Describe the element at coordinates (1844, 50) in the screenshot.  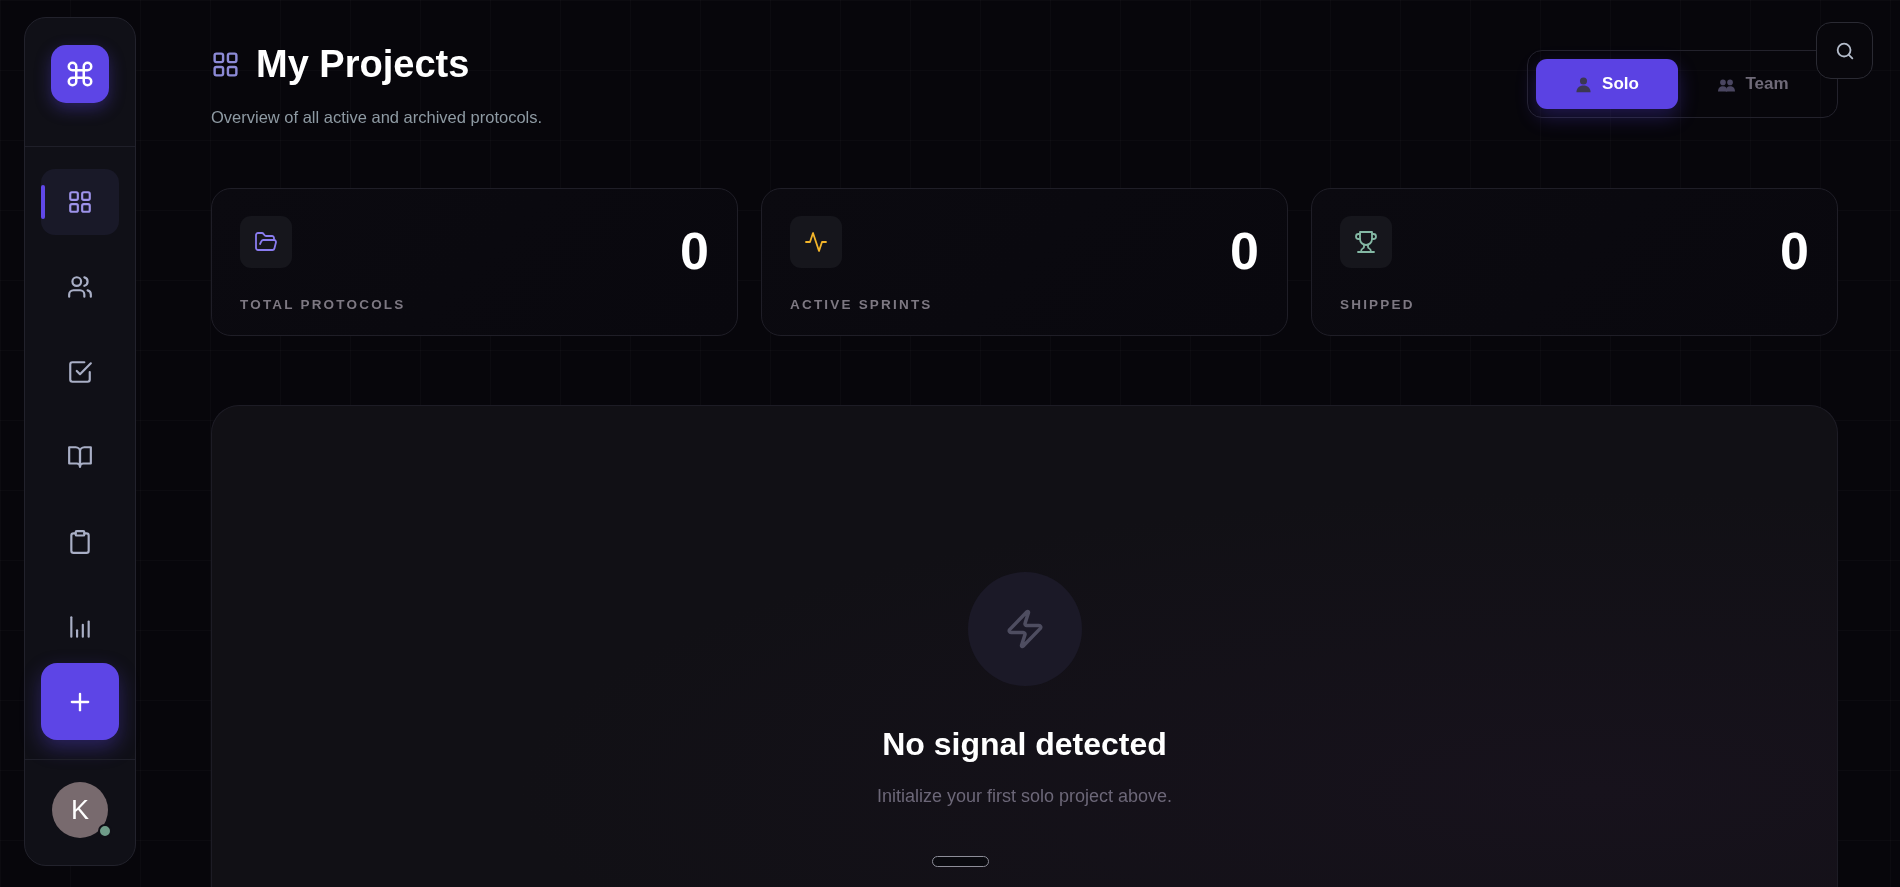
I see `search-button` at that location.